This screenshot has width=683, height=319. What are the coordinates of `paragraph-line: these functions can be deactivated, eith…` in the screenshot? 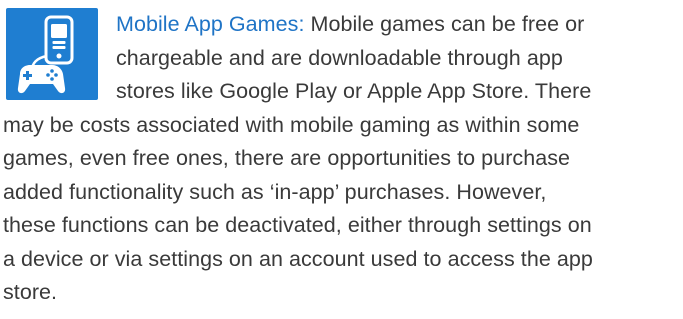 It's located at (297, 225).